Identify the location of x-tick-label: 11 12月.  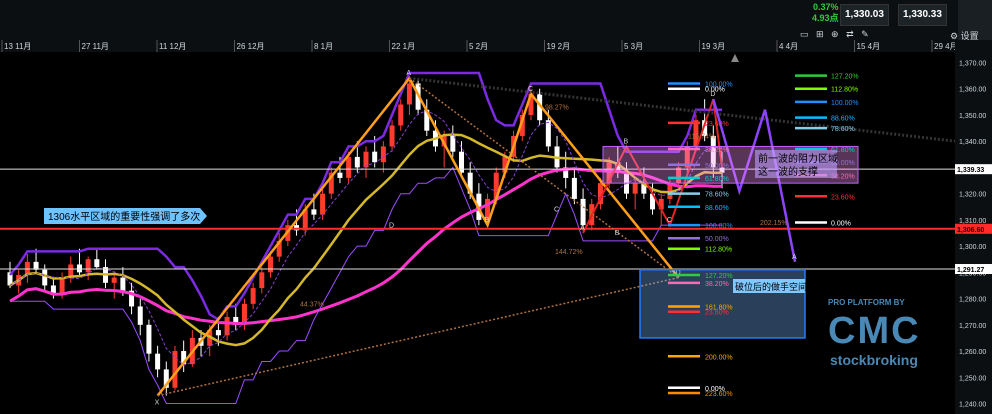
(172, 46).